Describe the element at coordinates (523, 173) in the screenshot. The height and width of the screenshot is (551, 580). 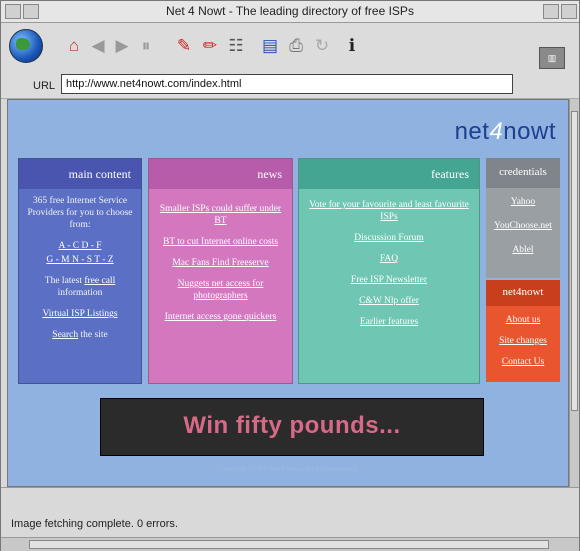
I see `credentials-heading: credentials` at that location.